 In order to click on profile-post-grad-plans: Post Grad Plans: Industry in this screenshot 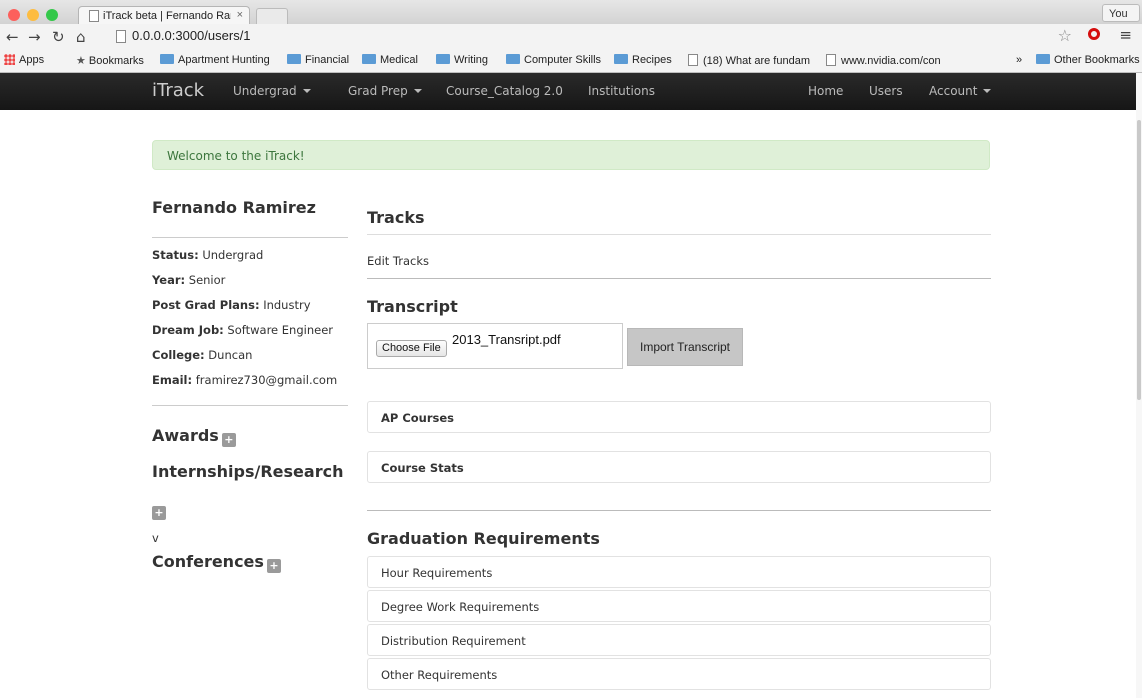, I will do `click(231, 305)`.